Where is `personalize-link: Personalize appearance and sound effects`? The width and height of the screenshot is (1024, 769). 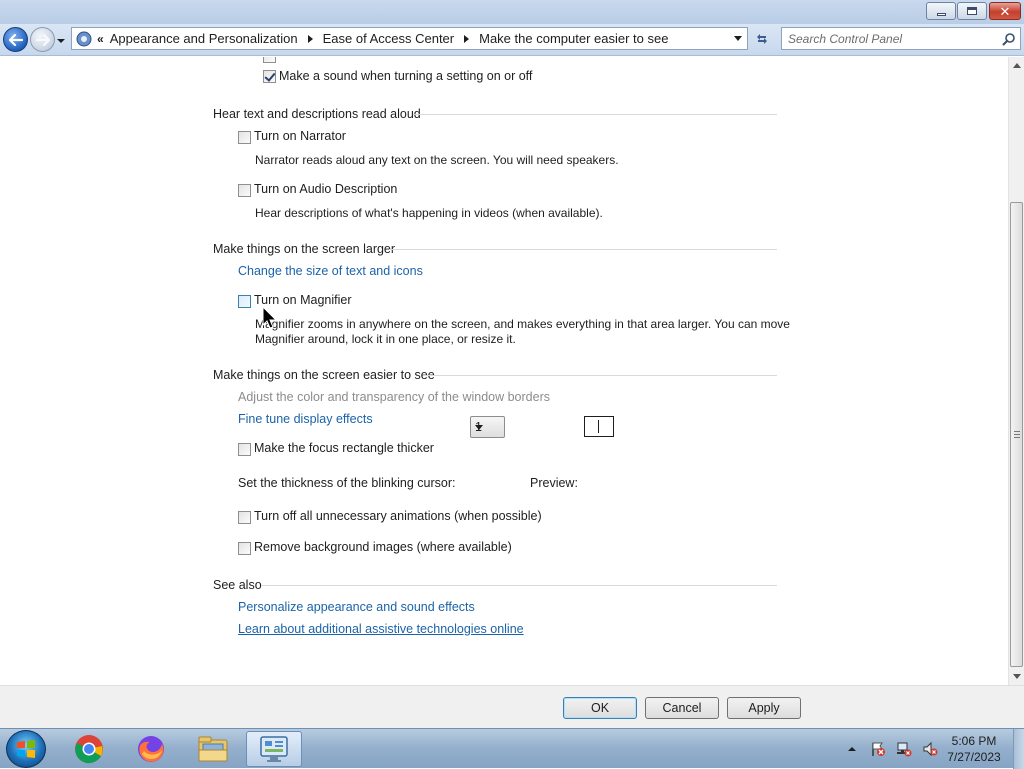
personalize-link: Personalize appearance and sound effects is located at coordinates (356, 607).